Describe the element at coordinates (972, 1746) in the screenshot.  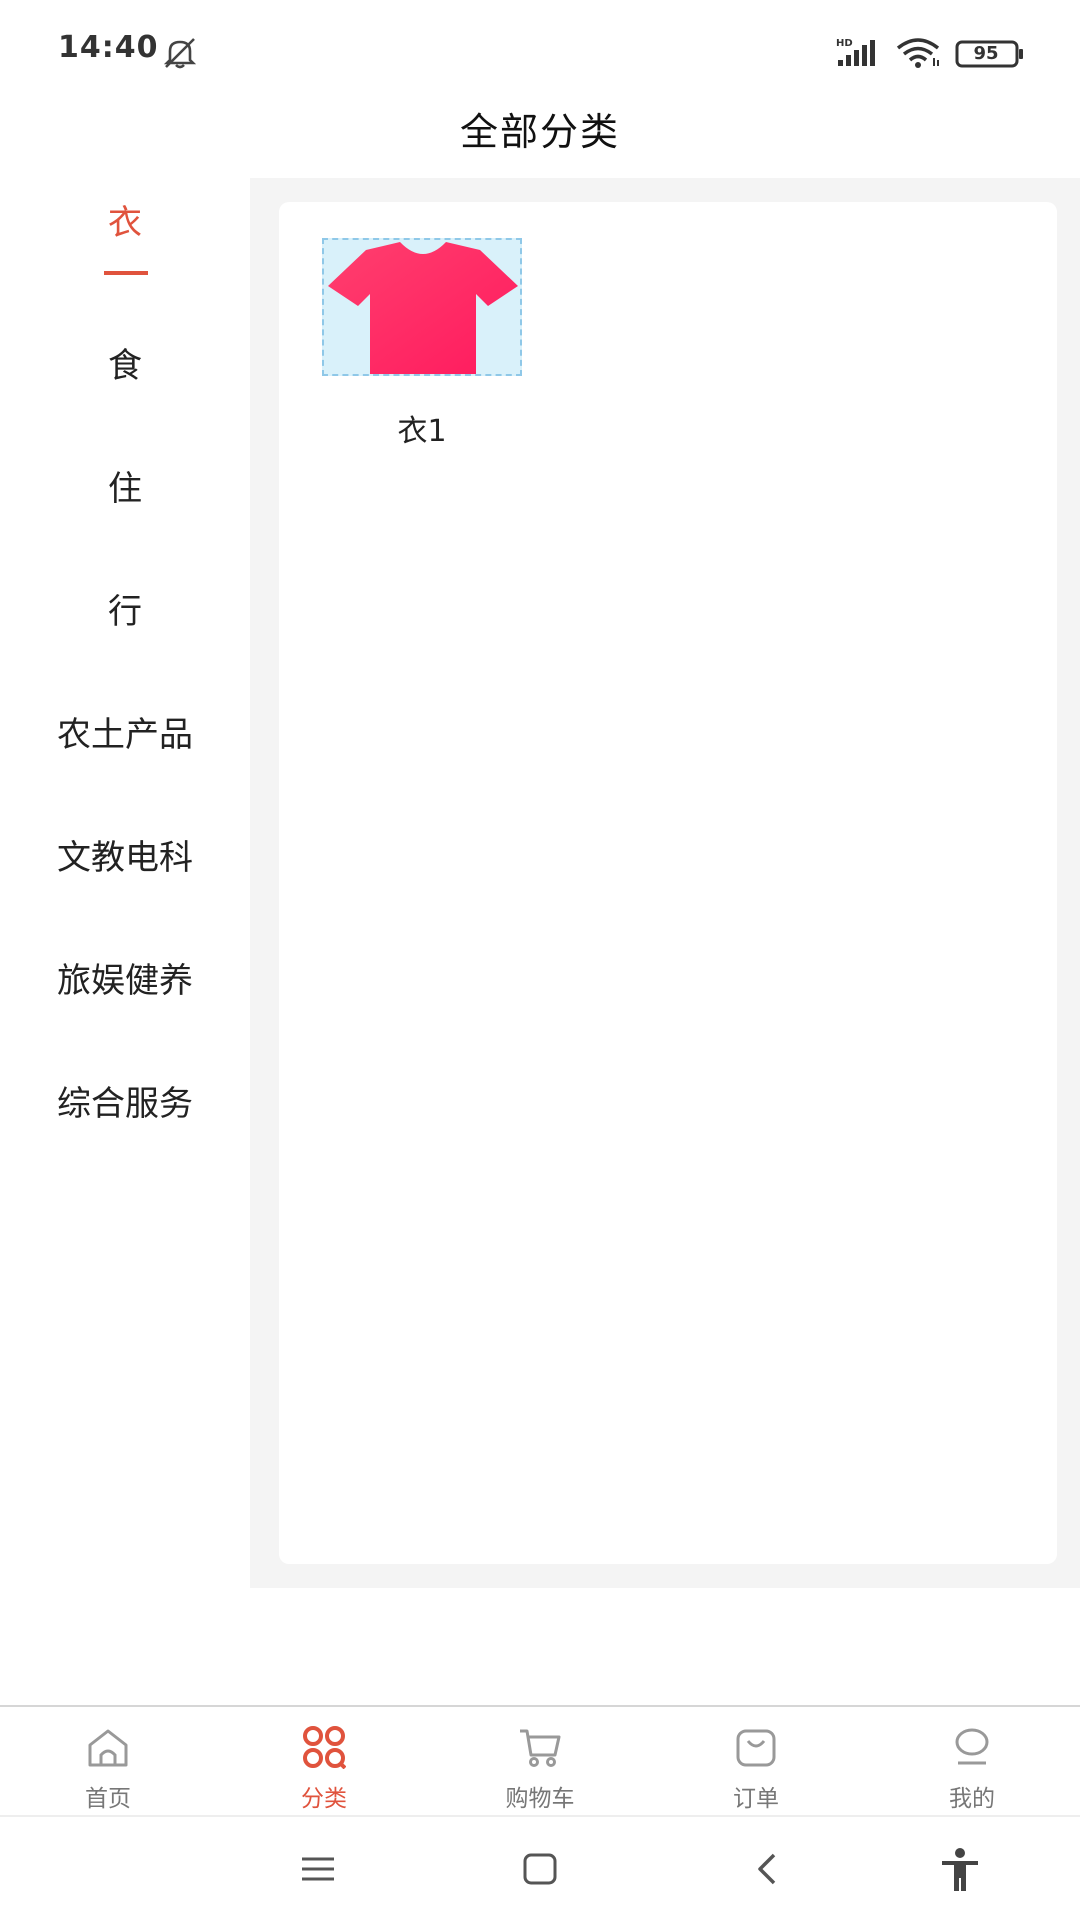
I see `profile-icon` at that location.